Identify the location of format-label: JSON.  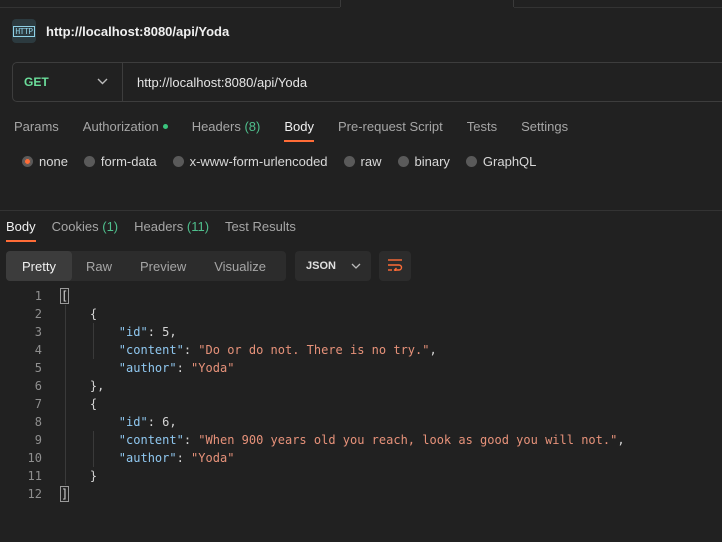
(321, 266).